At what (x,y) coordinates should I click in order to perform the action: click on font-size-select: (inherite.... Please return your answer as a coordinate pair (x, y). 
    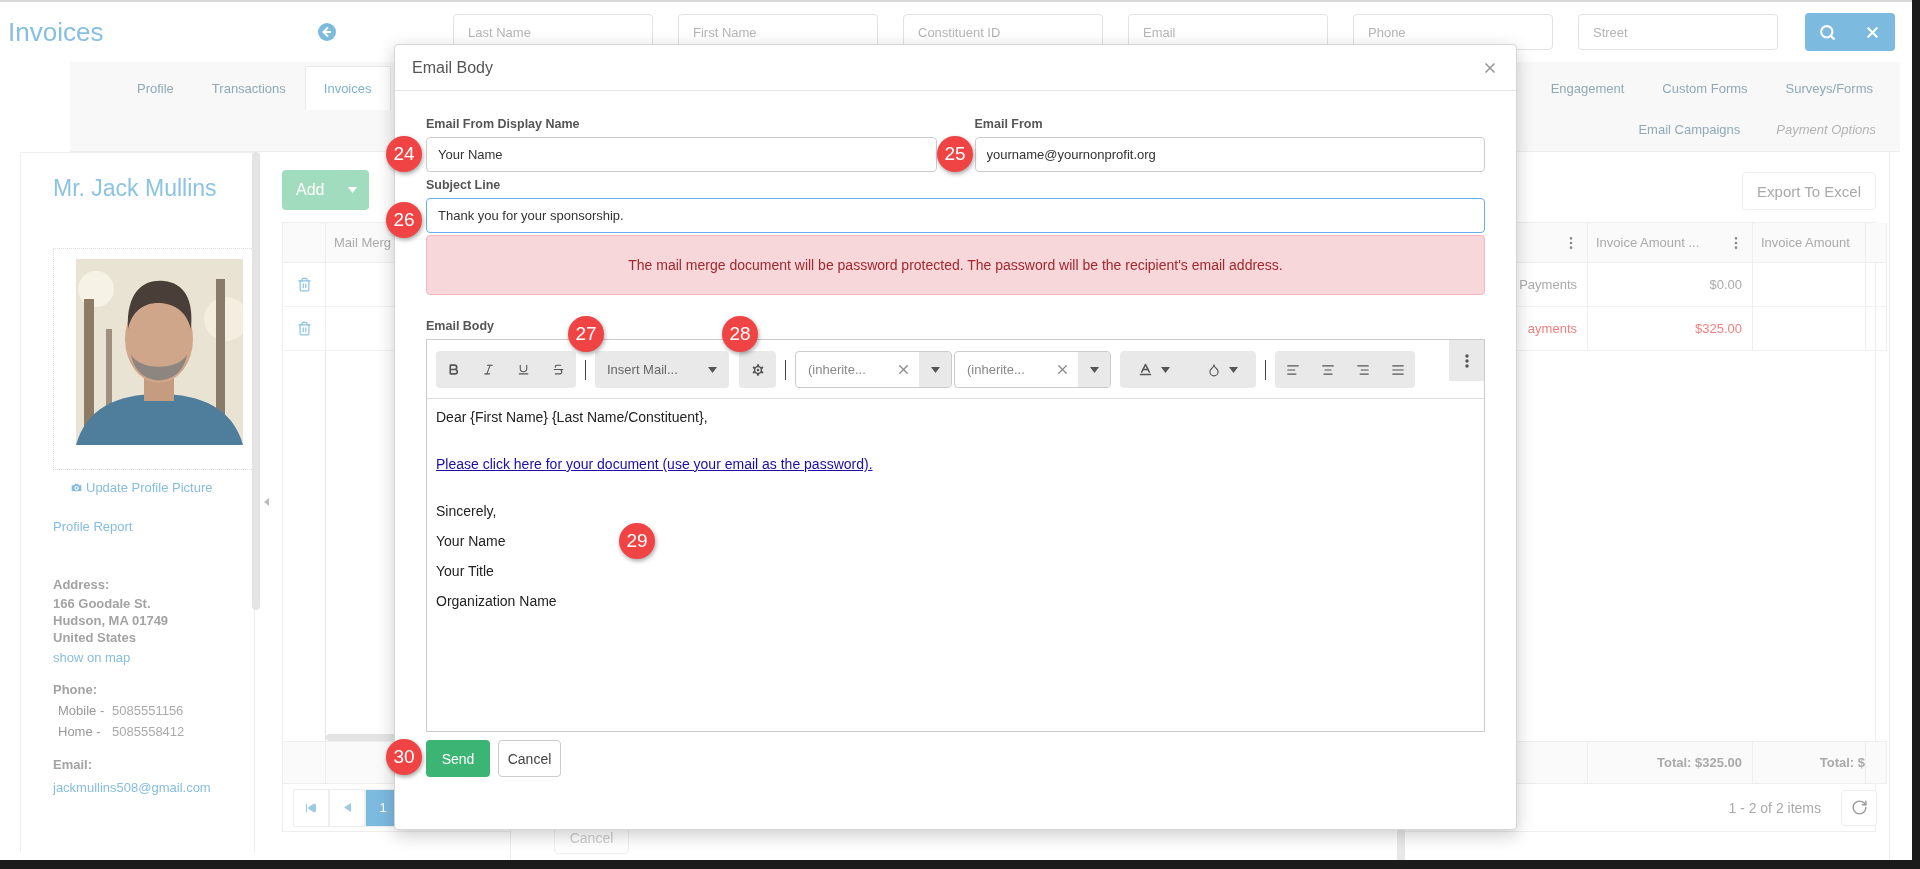
    Looking at the image, I should click on (1032, 369).